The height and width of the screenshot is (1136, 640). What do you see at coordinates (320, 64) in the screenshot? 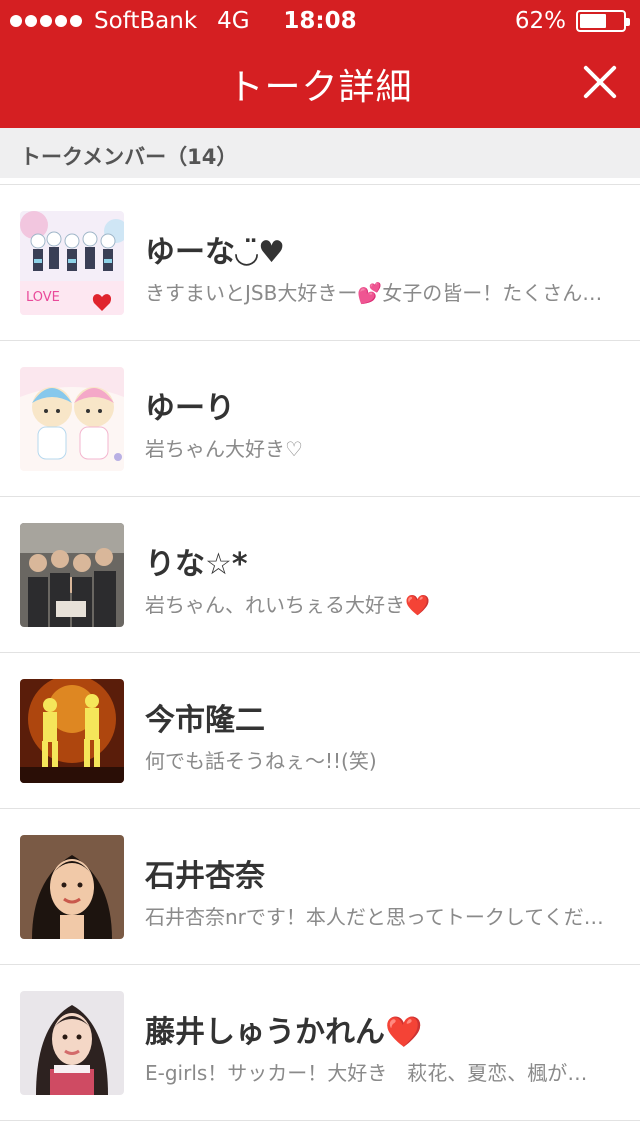
I see `header-bar: SoftBank 4G 18:08 62% トーク詳細` at bounding box center [320, 64].